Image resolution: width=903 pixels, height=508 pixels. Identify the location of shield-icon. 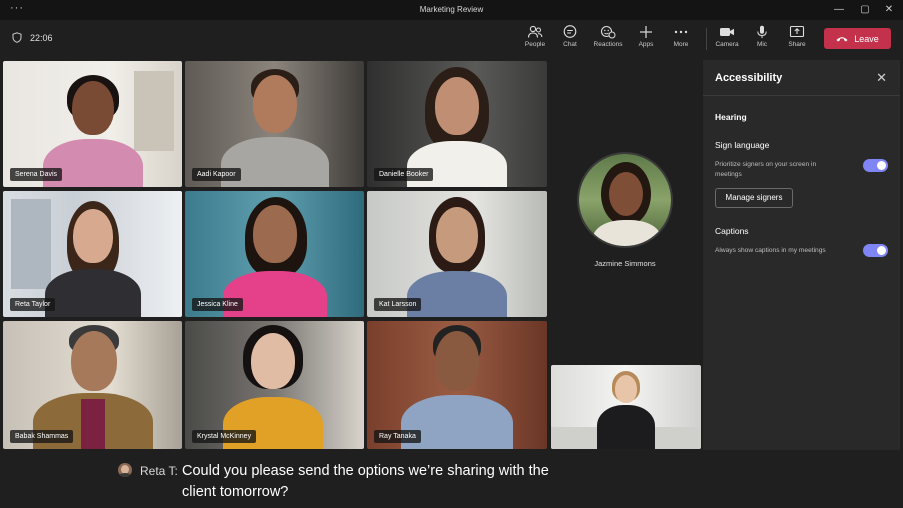
(17, 37).